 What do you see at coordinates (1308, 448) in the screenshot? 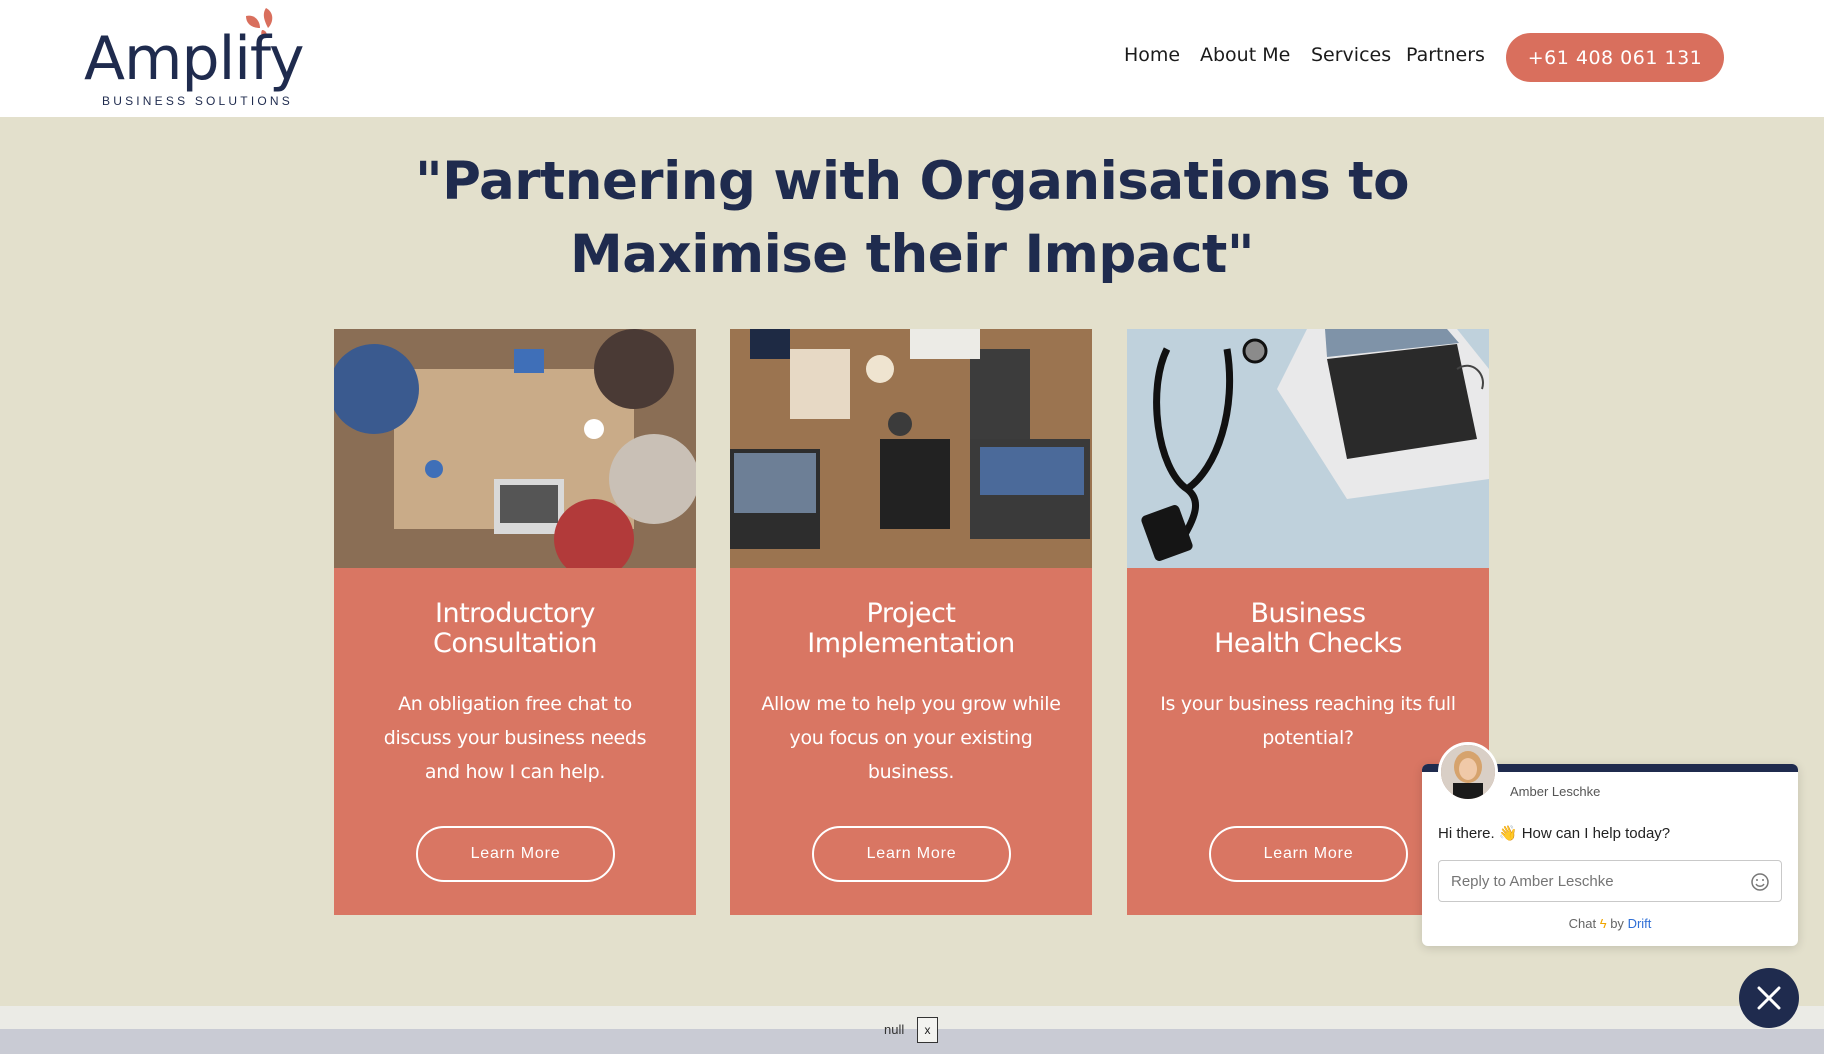
I see `card-image-stethoscope-laptop` at bounding box center [1308, 448].